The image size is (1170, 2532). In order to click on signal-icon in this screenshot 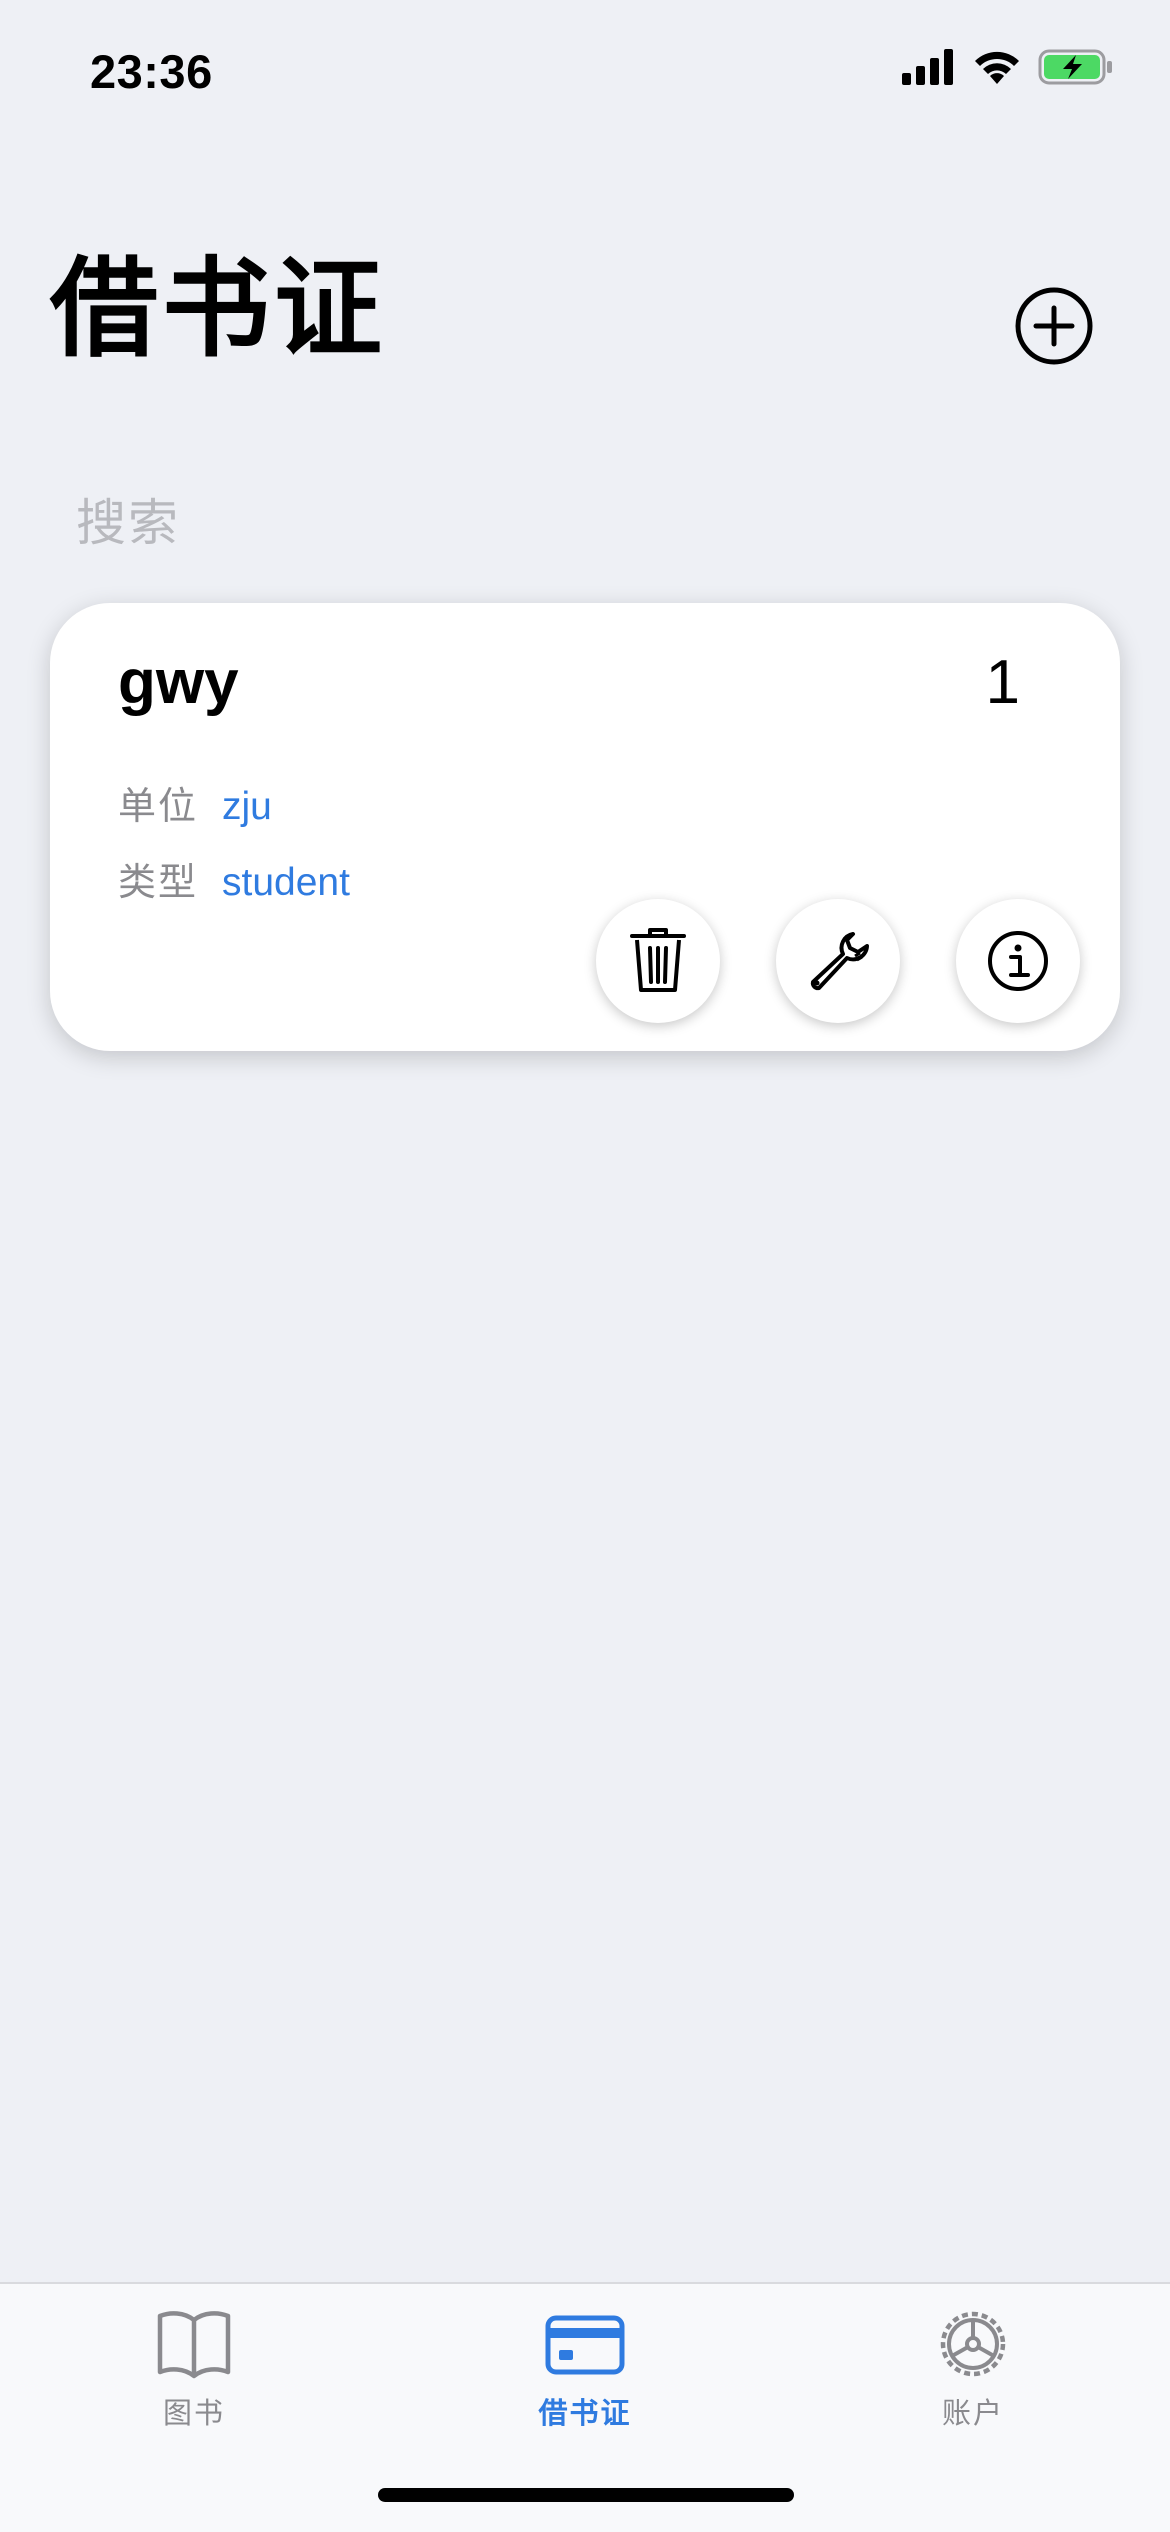, I will do `click(927, 67)`.